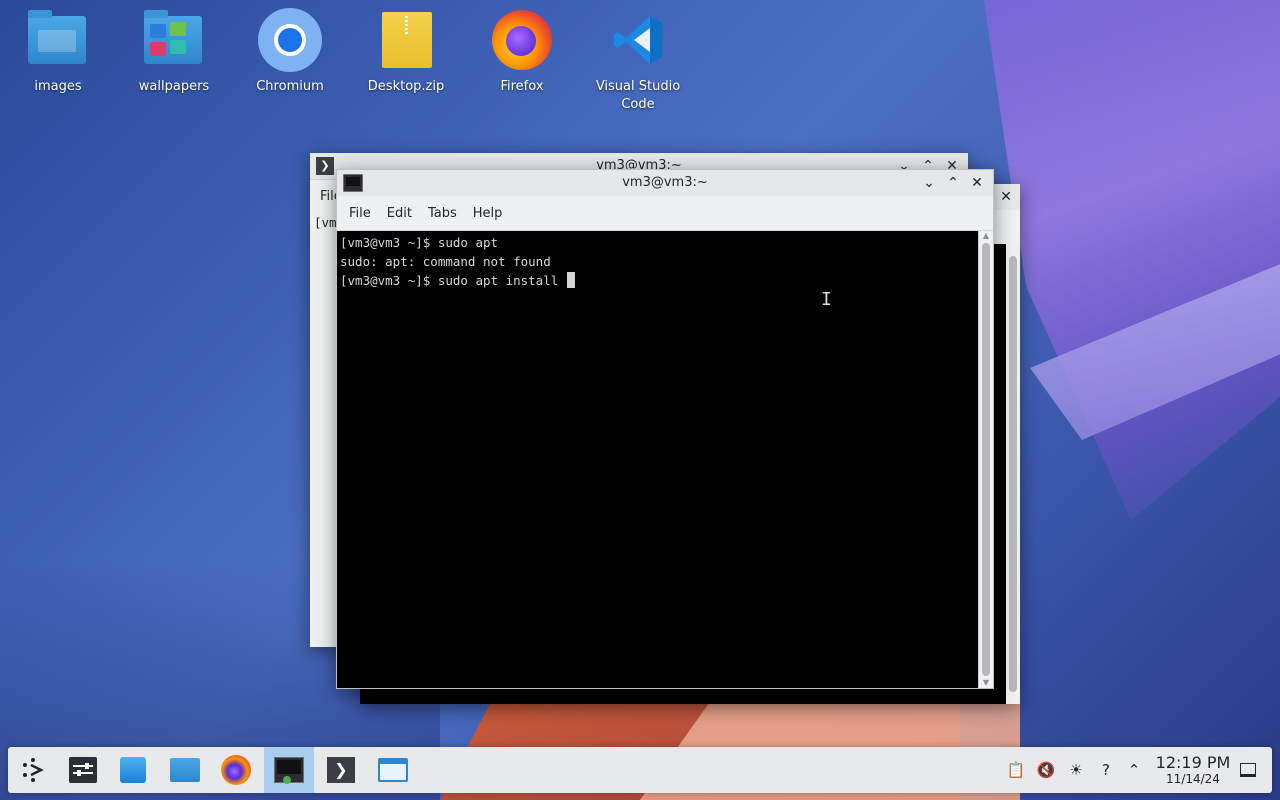 The height and width of the screenshot is (800, 1280). I want to click on app-launcher-button, so click(33, 770).